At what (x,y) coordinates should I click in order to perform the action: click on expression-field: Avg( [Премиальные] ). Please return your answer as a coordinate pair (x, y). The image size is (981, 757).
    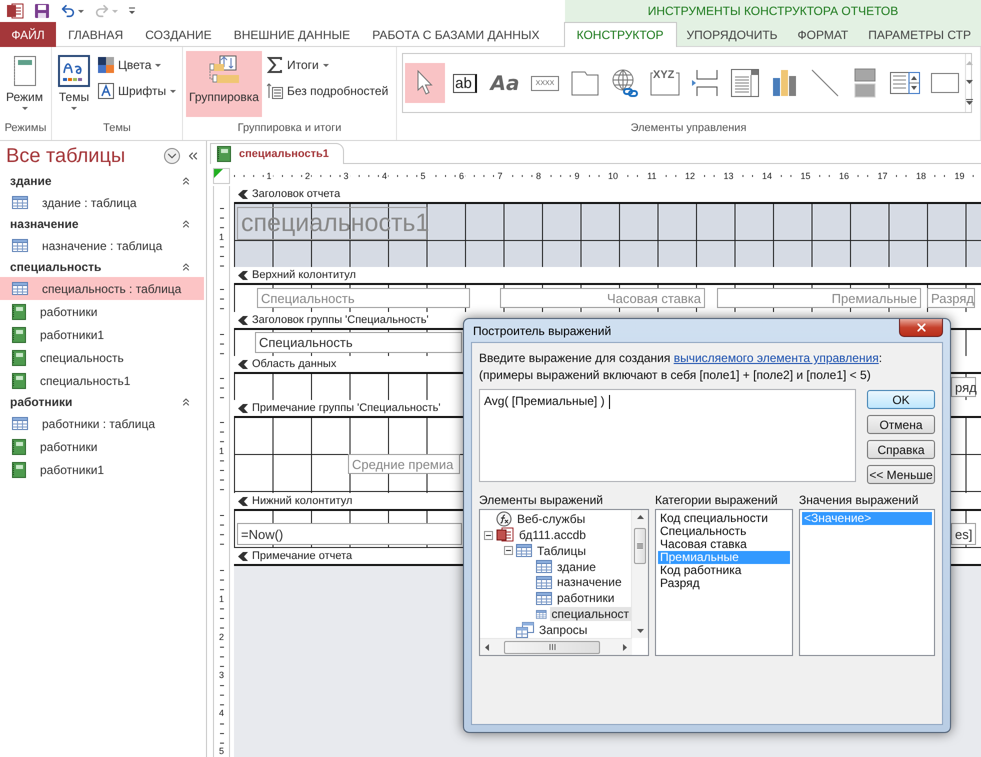
    Looking at the image, I should click on (667, 435).